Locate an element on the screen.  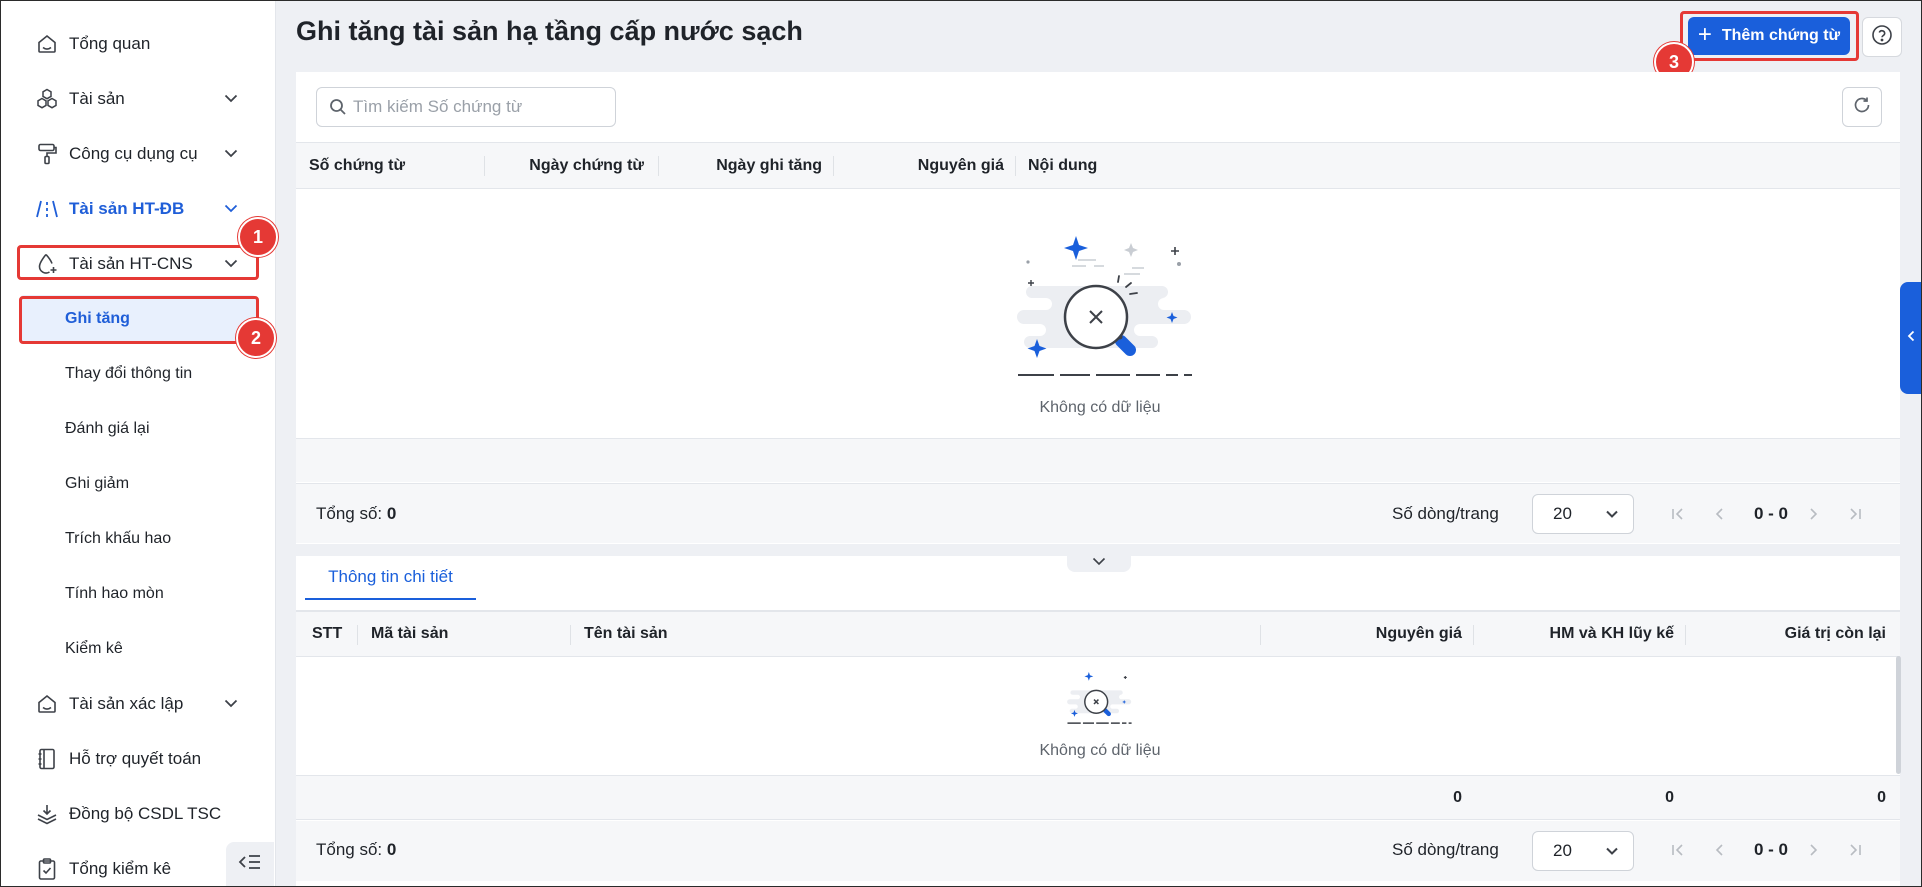
sidebar-subitem-depreciation: Trích khấu hao is located at coordinates (138, 538).